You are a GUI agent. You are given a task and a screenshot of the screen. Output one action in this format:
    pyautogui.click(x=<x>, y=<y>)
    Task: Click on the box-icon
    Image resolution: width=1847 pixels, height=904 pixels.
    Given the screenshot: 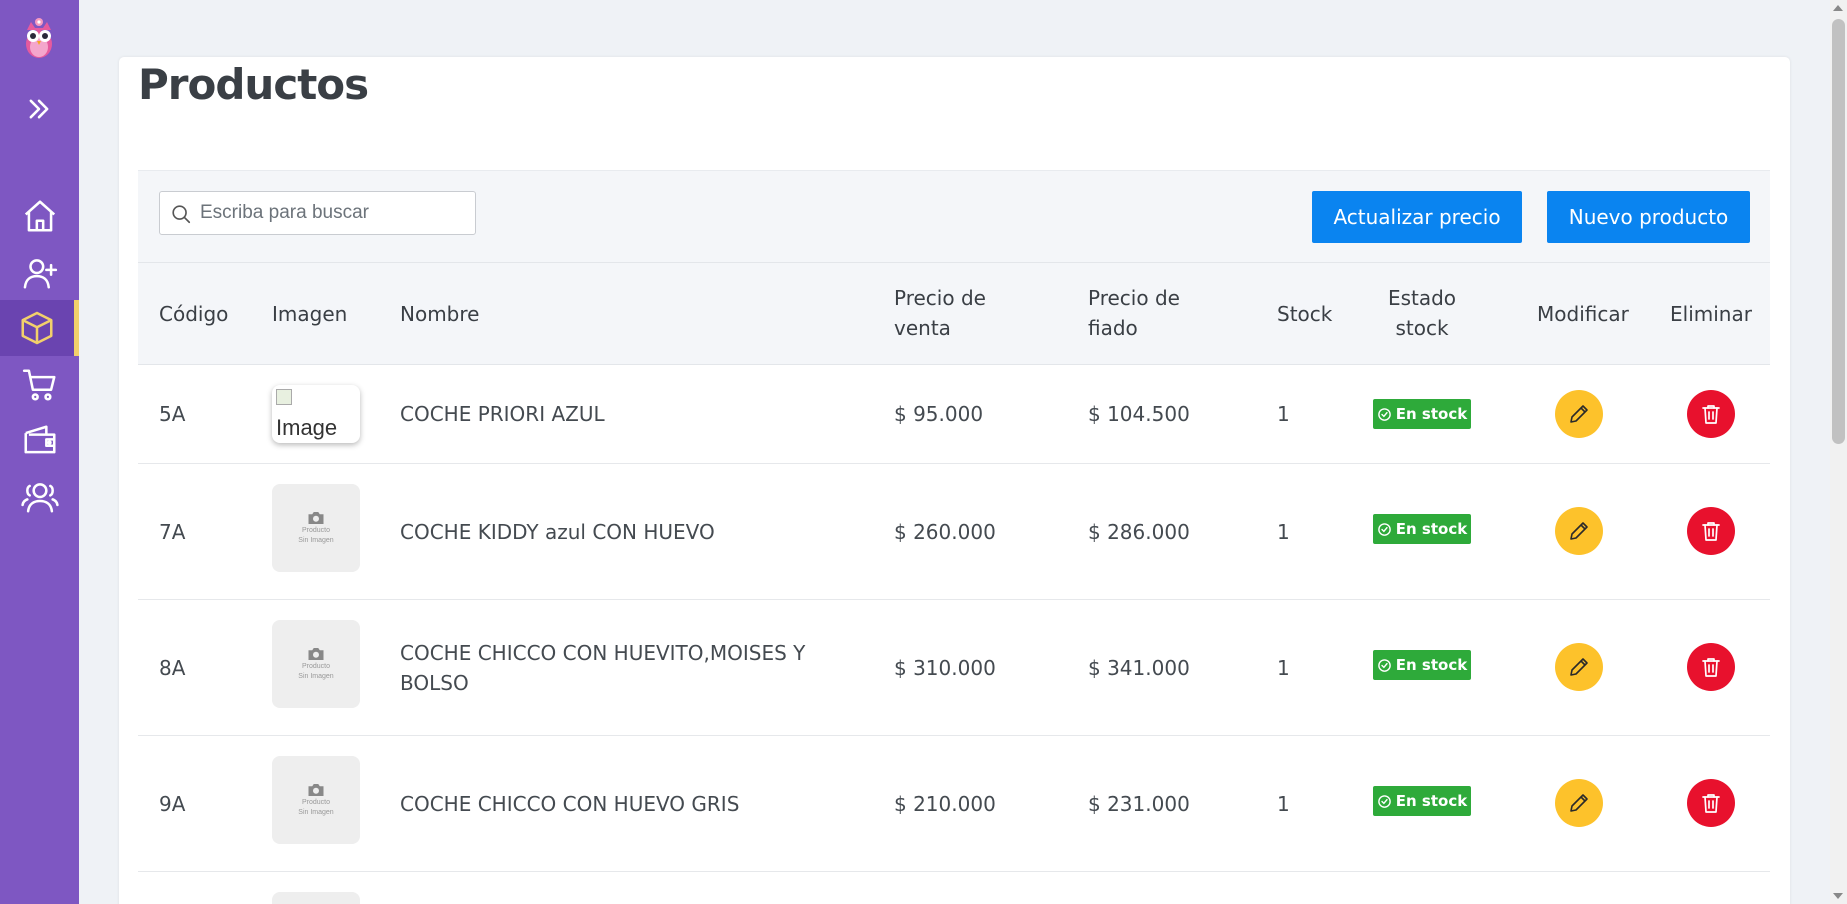 What is the action you would take?
    pyautogui.click(x=37, y=328)
    